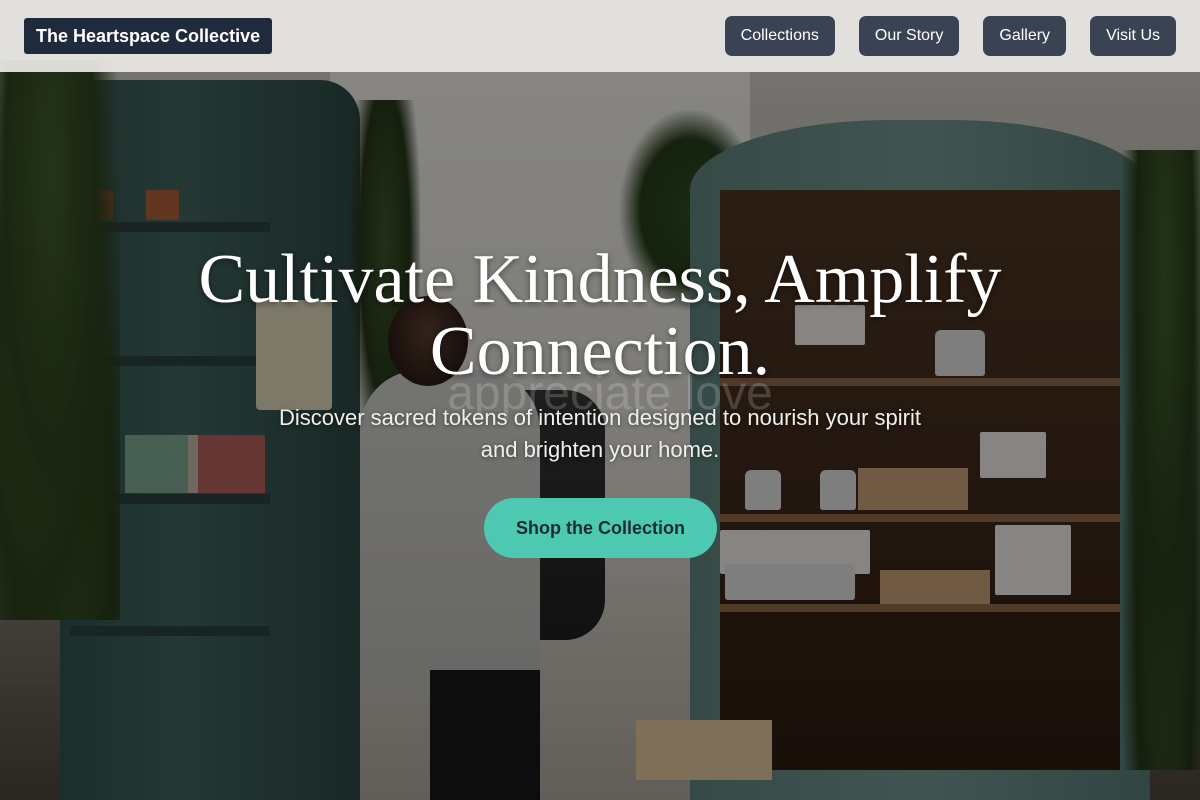 This screenshot has width=1200, height=800. I want to click on hero-title: Cultivate Kindness, Amplify Connection., so click(600, 315).